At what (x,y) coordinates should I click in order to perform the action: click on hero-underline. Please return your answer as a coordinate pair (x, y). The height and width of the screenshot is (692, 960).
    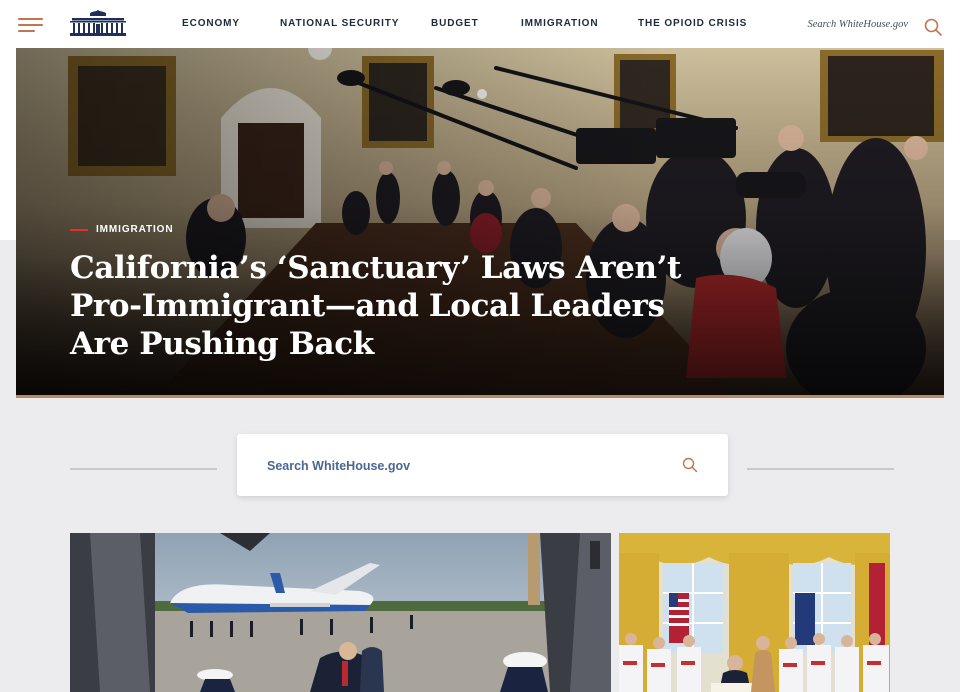
    Looking at the image, I should click on (480, 396).